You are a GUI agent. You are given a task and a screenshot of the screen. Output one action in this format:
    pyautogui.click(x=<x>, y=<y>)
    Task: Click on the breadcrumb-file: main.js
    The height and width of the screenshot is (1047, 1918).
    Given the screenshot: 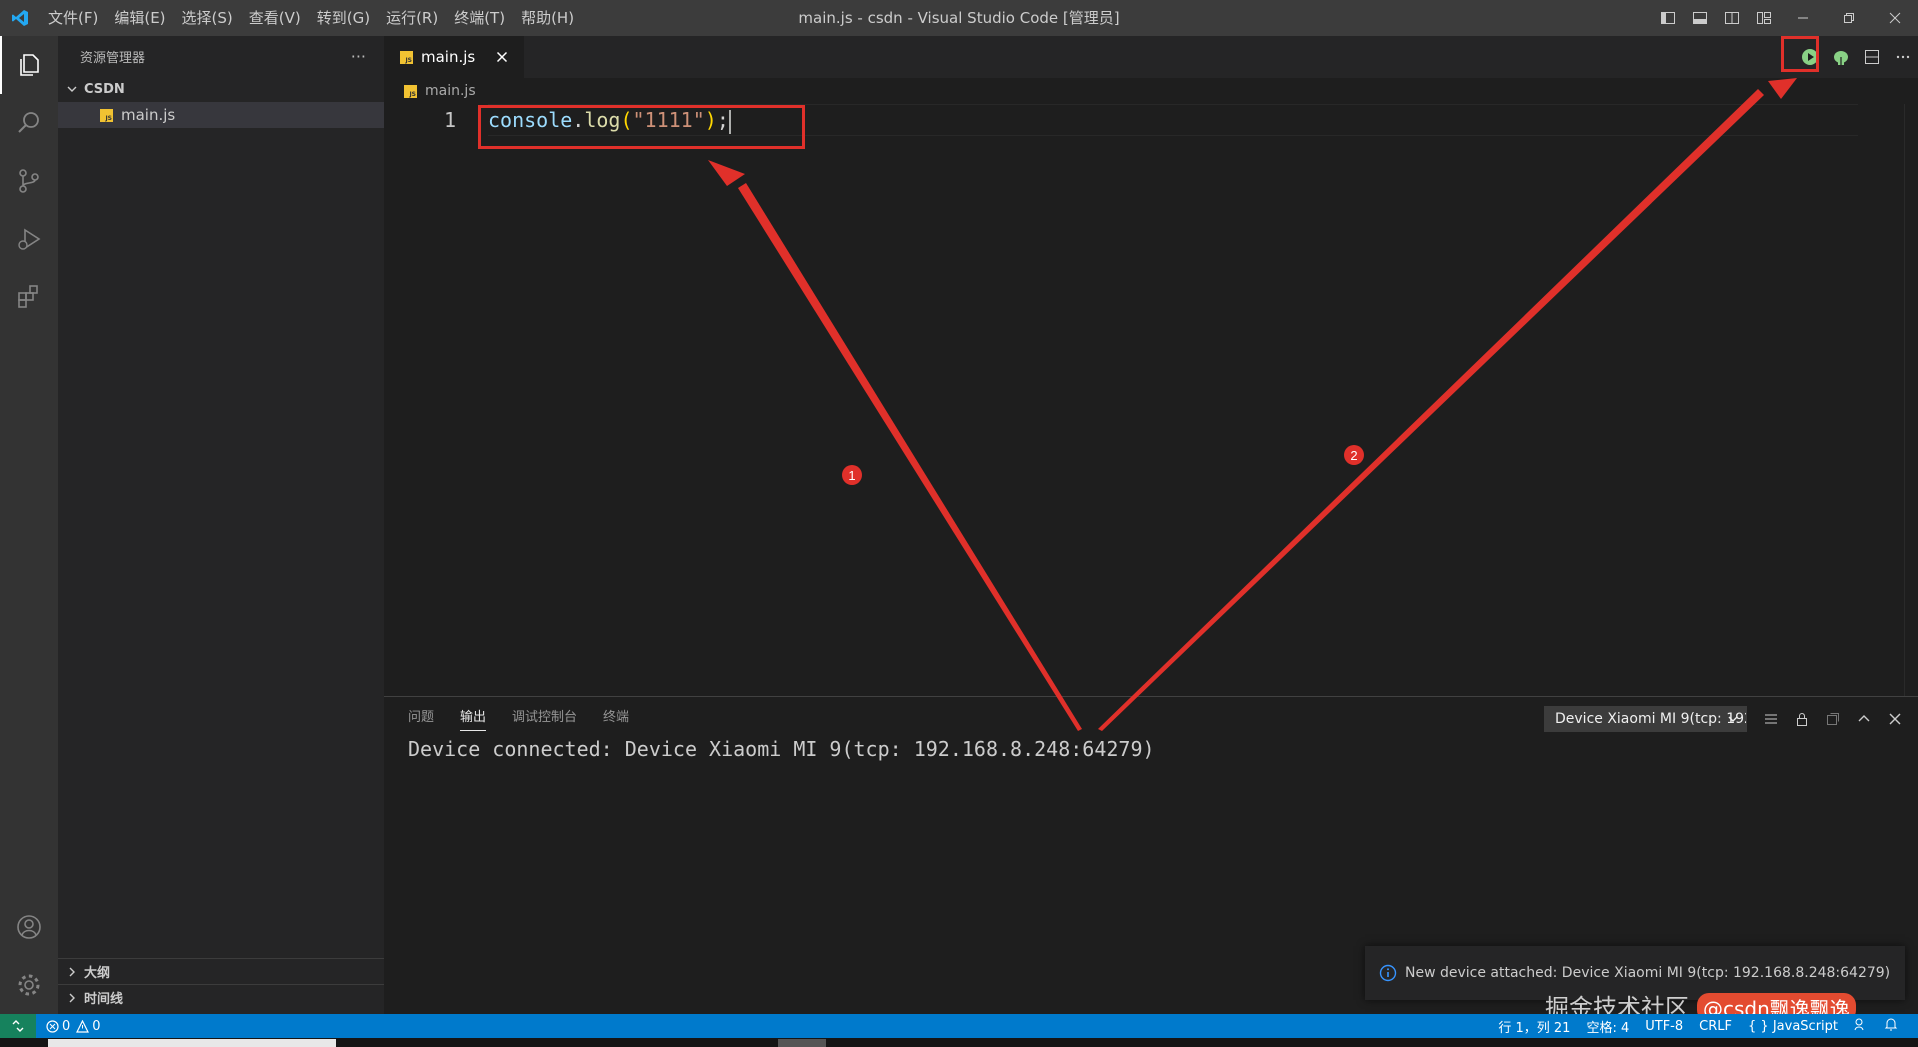 What is the action you would take?
    pyautogui.click(x=450, y=91)
    